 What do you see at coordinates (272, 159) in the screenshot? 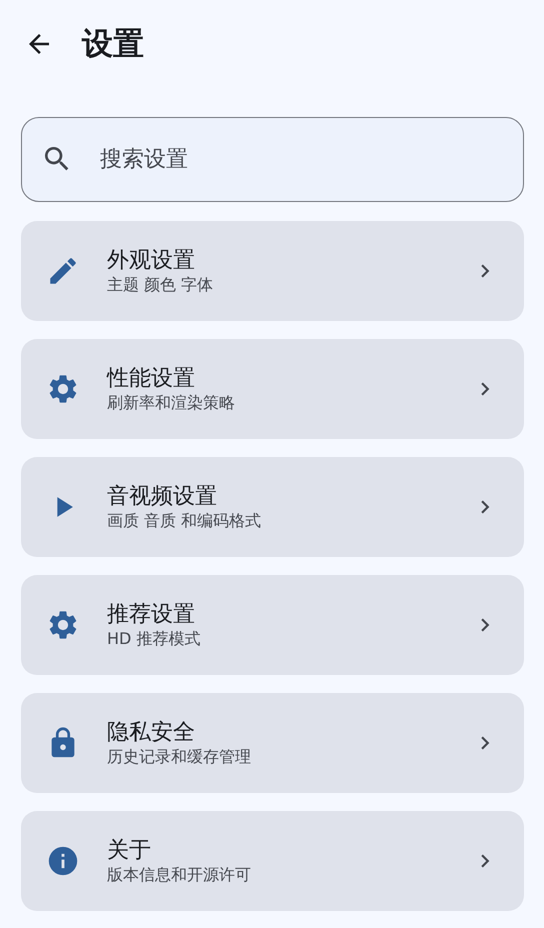
I see `search-field: 搜索设置` at bounding box center [272, 159].